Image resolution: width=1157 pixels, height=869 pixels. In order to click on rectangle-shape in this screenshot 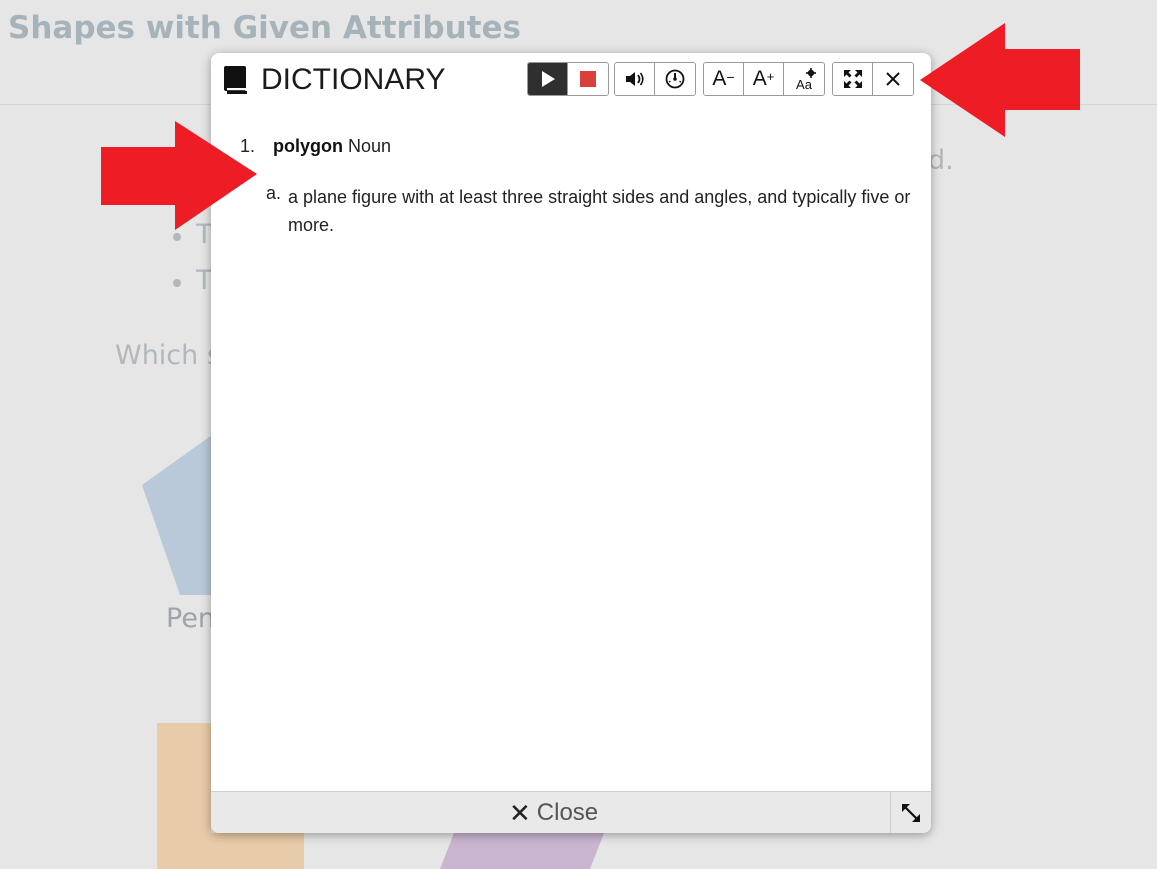, I will do `click(184, 796)`.